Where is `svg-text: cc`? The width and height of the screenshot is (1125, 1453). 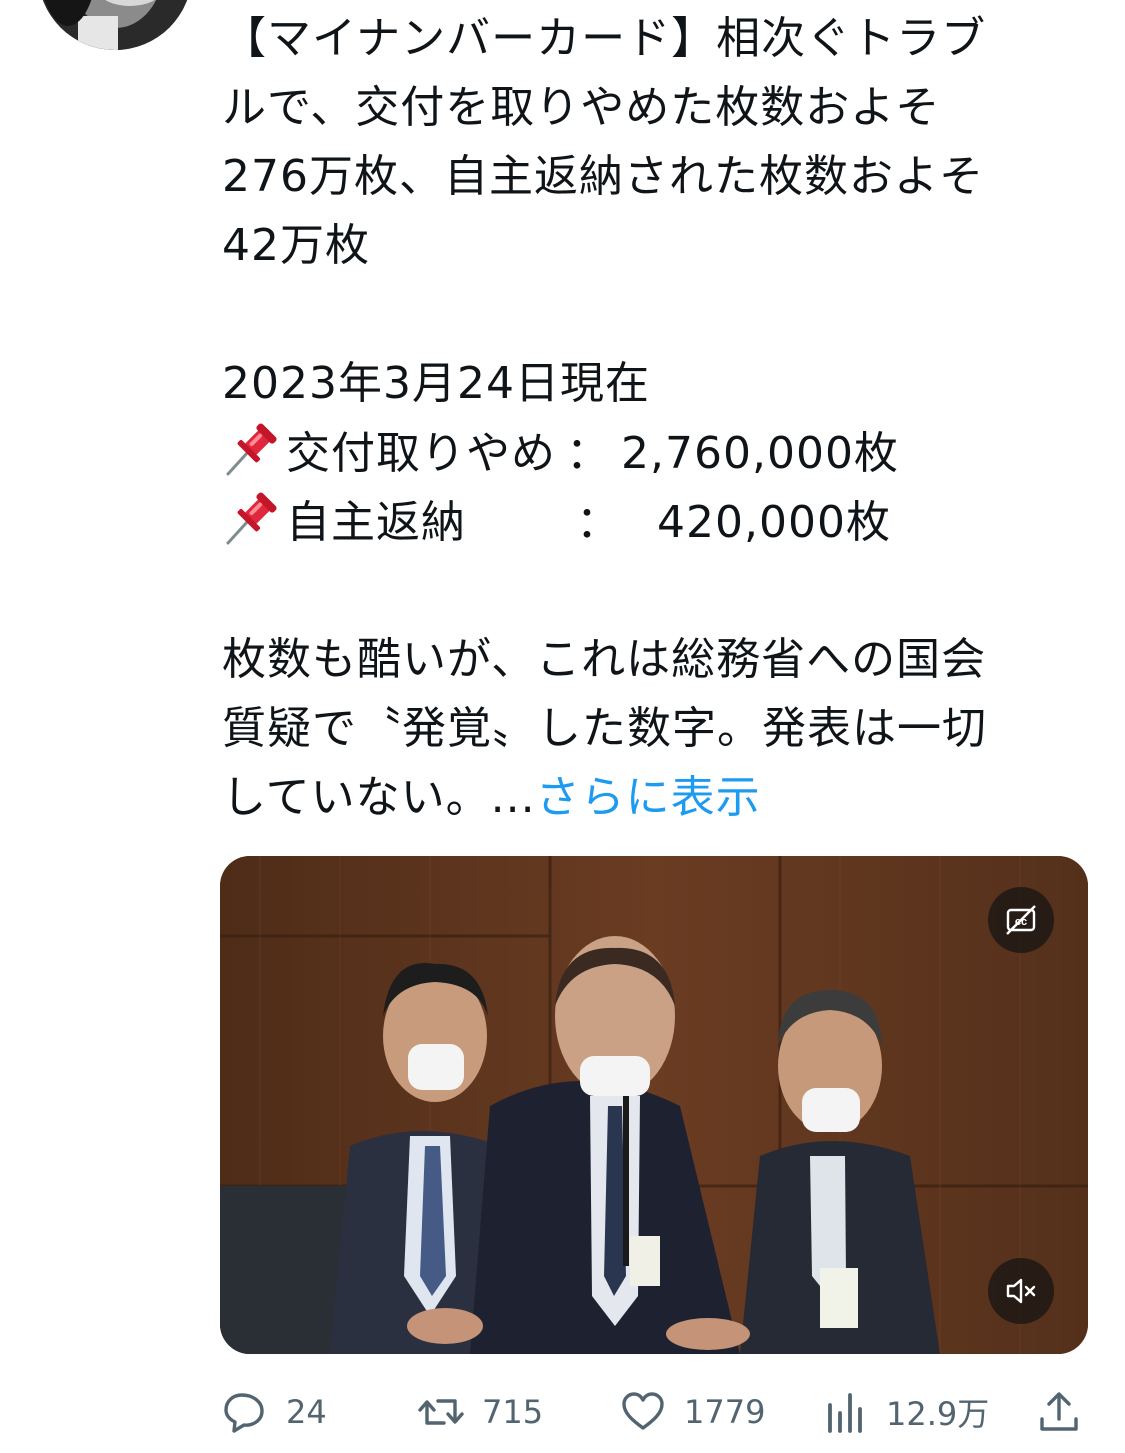
svg-text: cc is located at coordinates (1021, 922).